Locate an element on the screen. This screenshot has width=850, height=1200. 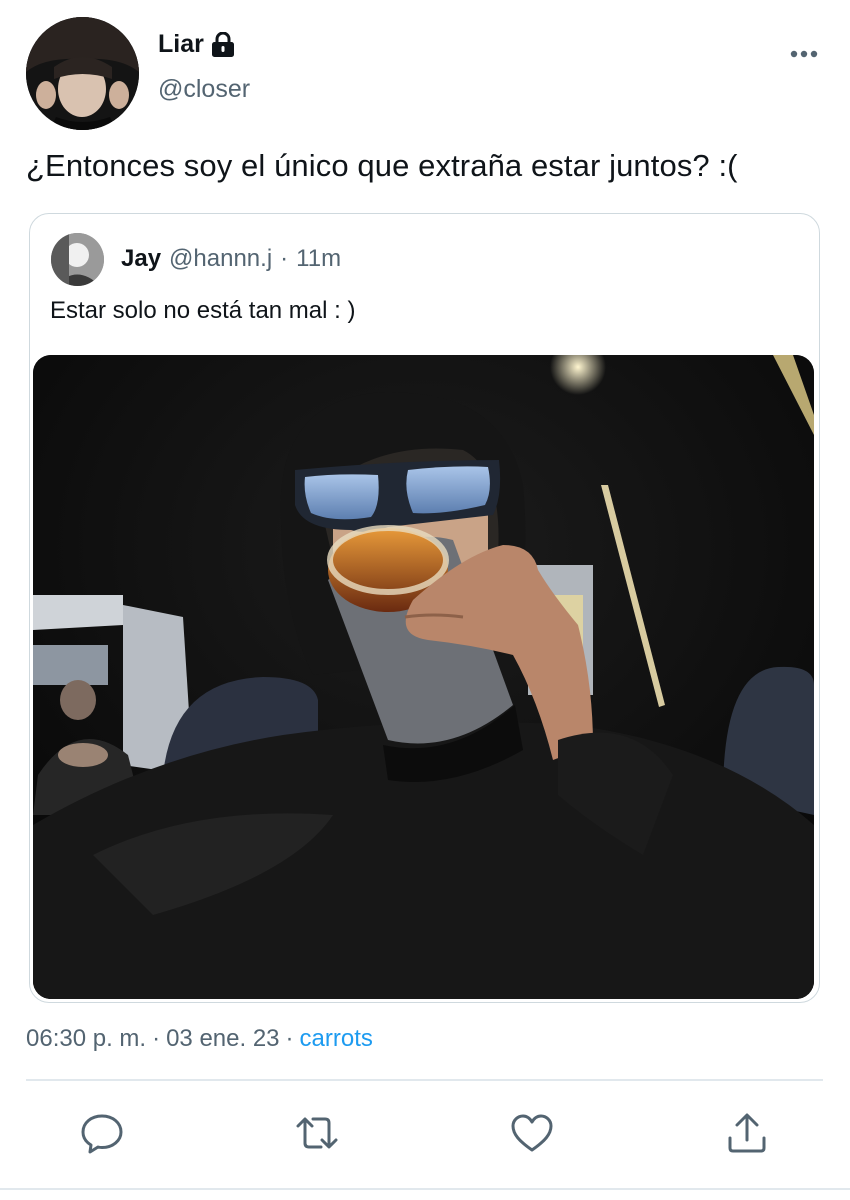
quoted-header: Jay @hannn.j · 11m is located at coordinates (231, 259).